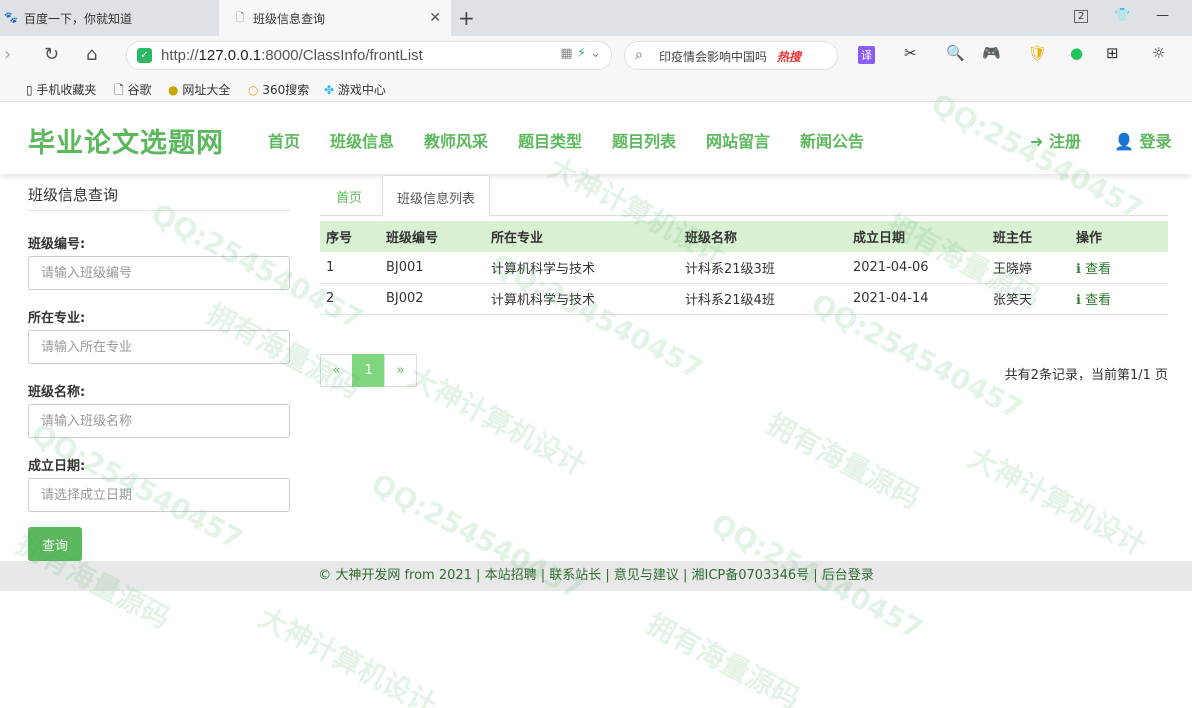 The width and height of the screenshot is (1192, 708). I want to click on divider, so click(159, 210).